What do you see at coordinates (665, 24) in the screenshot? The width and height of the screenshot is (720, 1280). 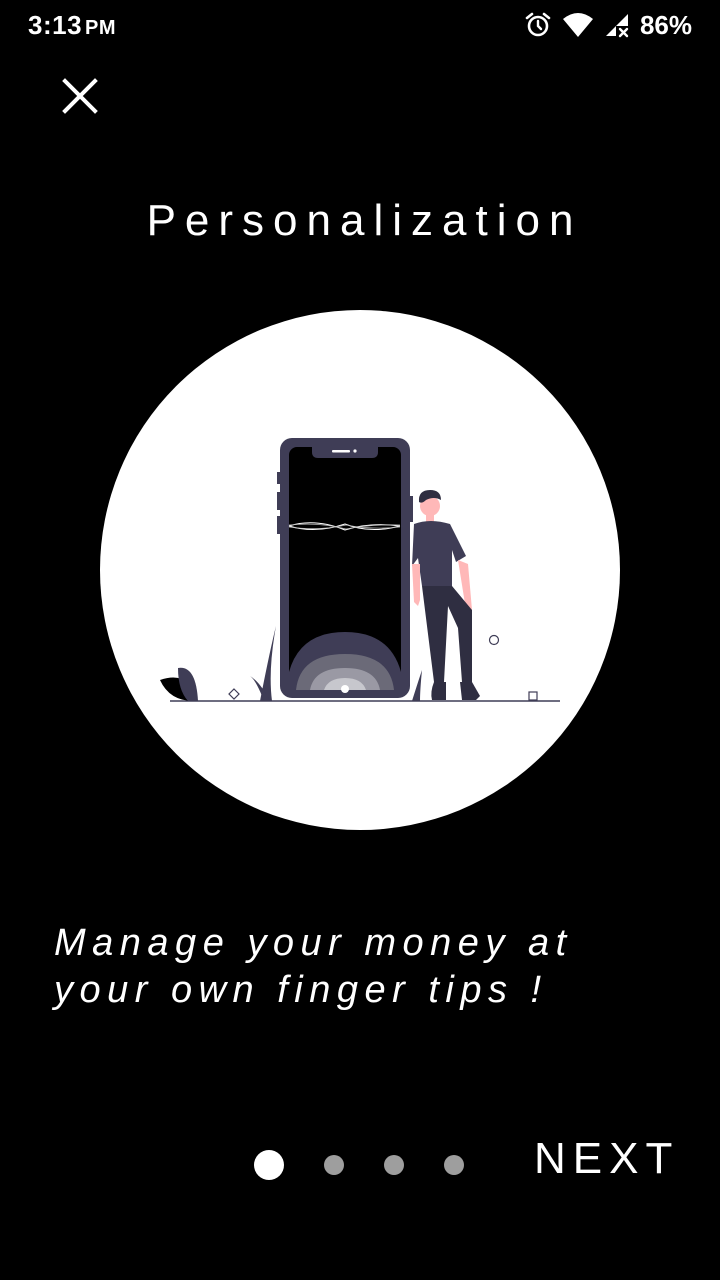 I see `battery-percent: 86%` at bounding box center [665, 24].